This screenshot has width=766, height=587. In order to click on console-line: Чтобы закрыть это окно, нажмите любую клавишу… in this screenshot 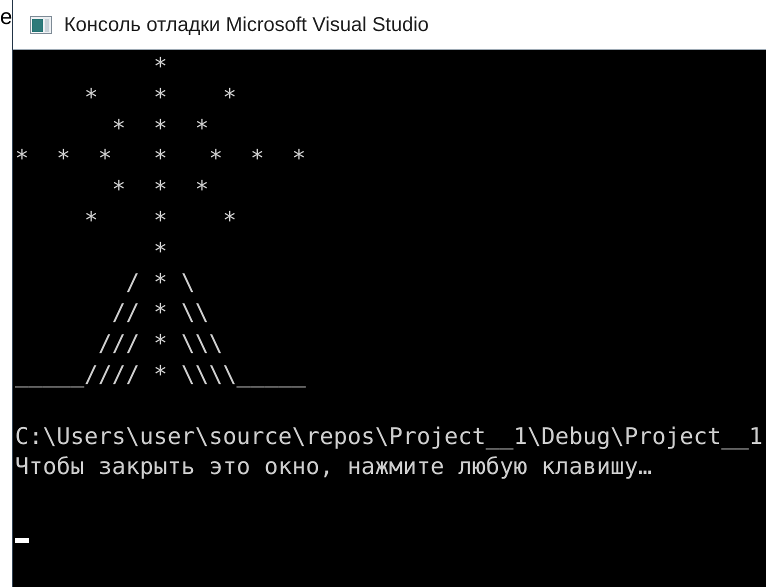, I will do `click(333, 467)`.